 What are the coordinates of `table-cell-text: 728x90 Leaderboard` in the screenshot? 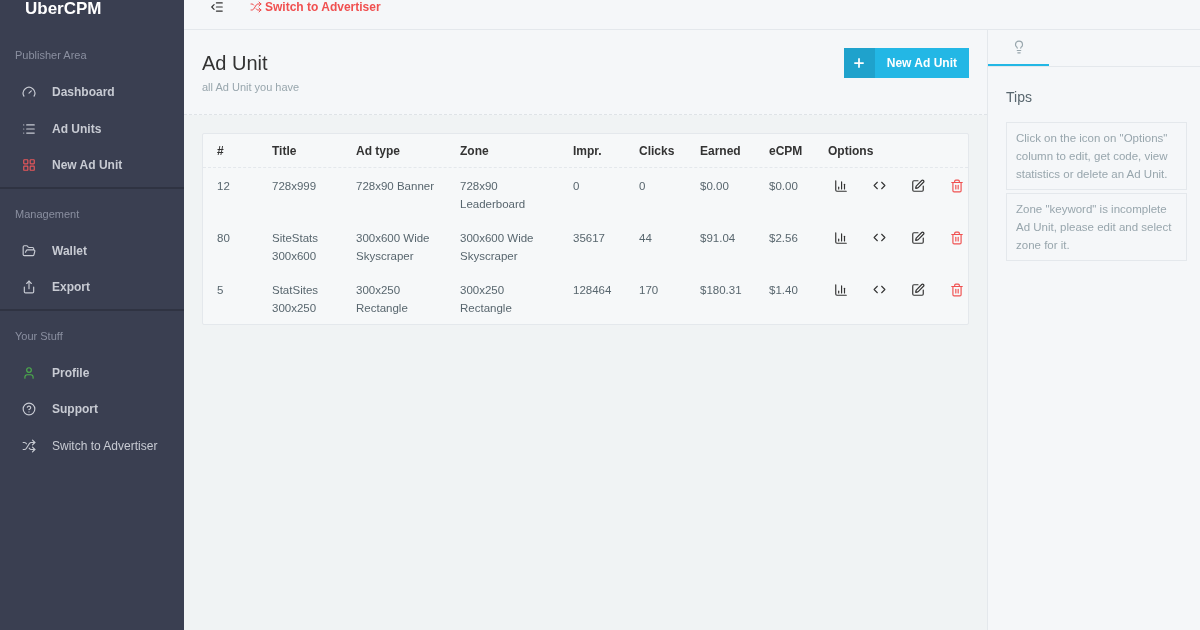 It's located at (493, 195).